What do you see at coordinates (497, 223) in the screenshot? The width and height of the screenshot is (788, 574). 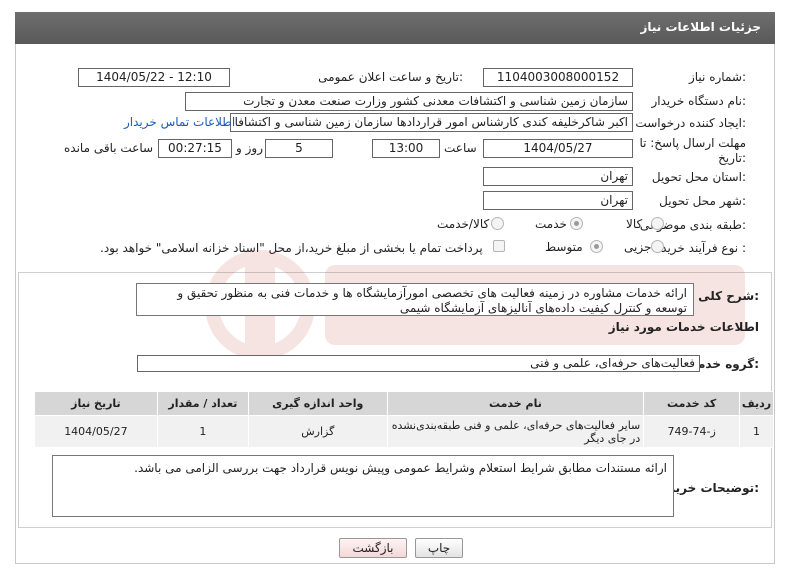 I see `radio-goods-service` at bounding box center [497, 223].